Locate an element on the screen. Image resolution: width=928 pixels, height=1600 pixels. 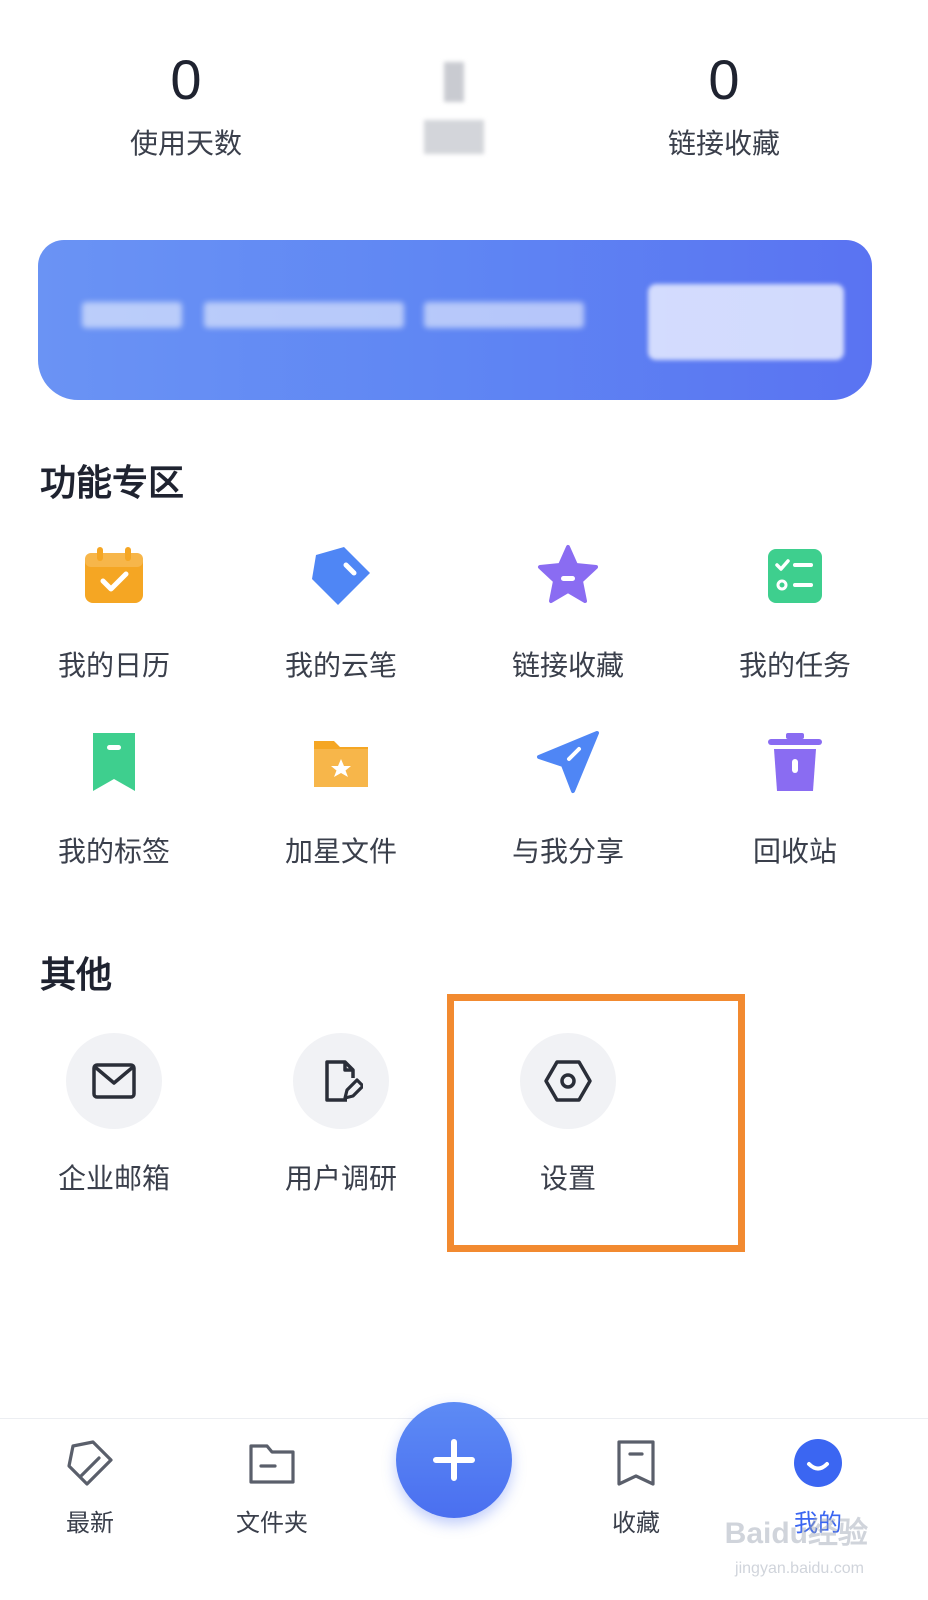
nav-label: 最新 is located at coordinates (90, 1523).